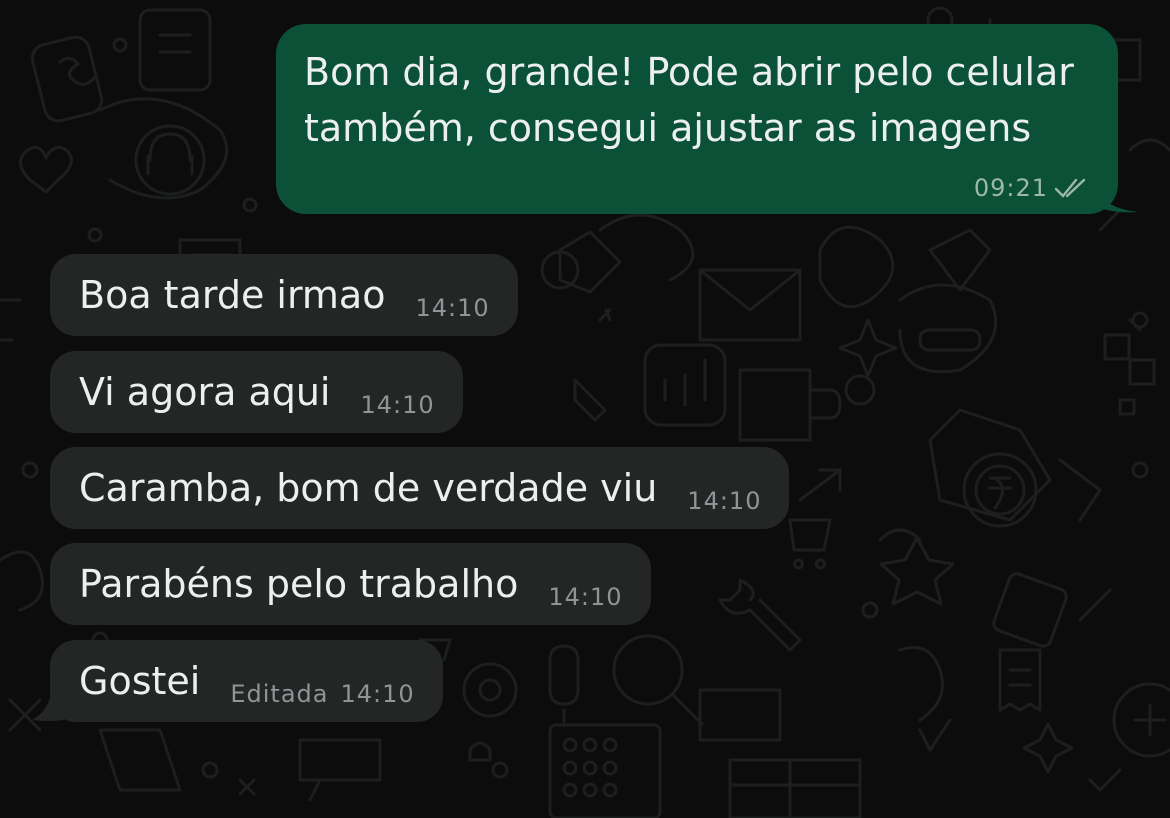  I want to click on incoming-message: Vi agora aqui 14:10, so click(256, 392).